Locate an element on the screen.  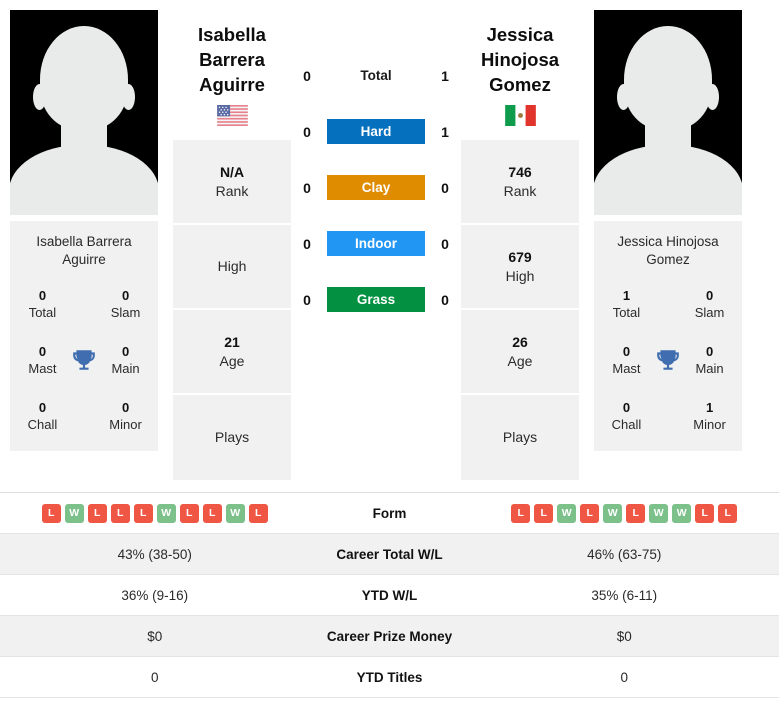
table-label-ytd-titles: YTD Titles is located at coordinates (389, 677).